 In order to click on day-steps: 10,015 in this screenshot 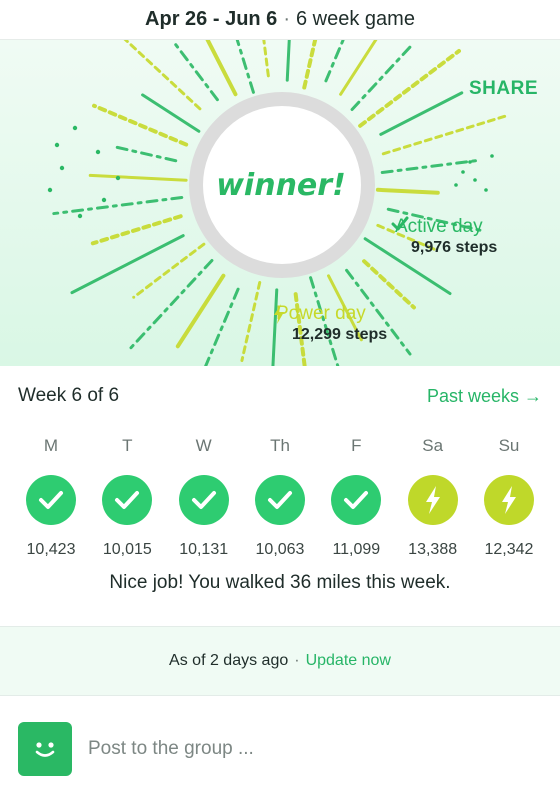, I will do `click(127, 549)`.